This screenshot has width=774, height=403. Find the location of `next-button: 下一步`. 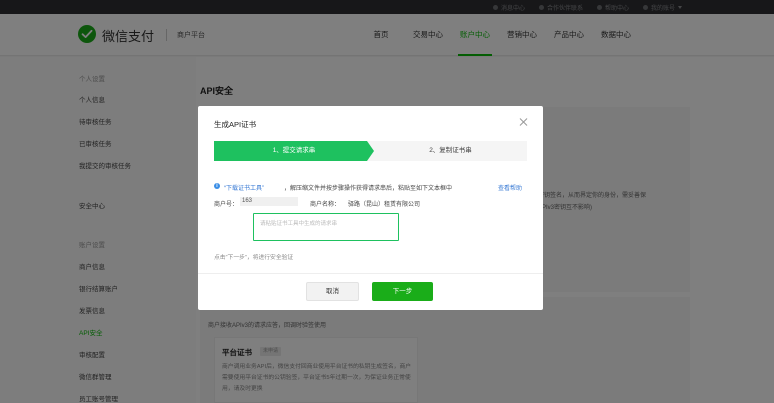

next-button: 下一步 is located at coordinates (402, 291).